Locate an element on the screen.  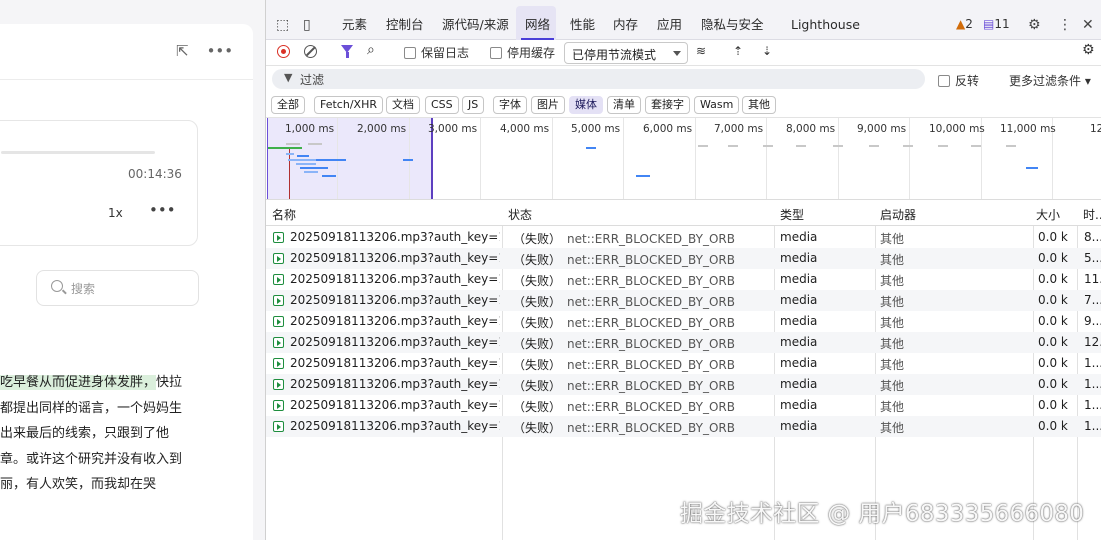
audio-duration: 00:14:36 is located at coordinates (155, 174).